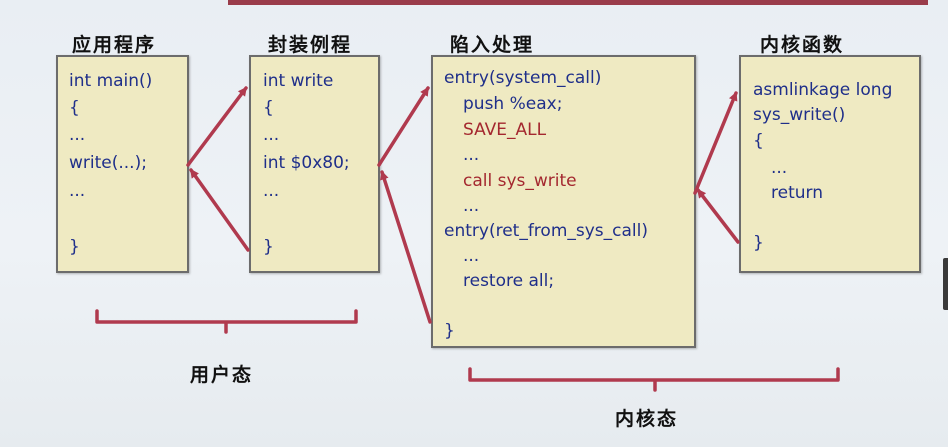 This screenshot has width=948, height=447. Describe the element at coordinates (217, 126) in the screenshot. I see `arrow-app-to-wrapper` at that location.